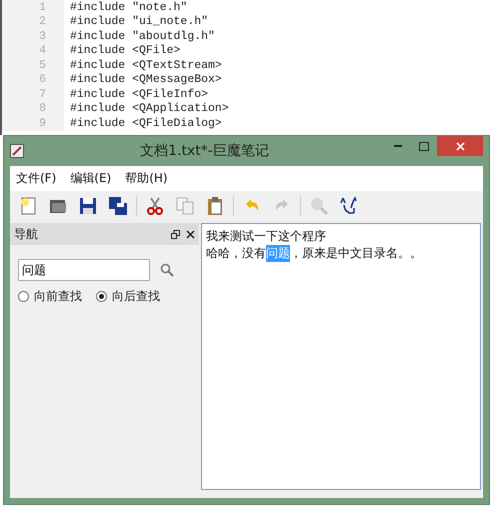  What do you see at coordinates (139, 94) in the screenshot?
I see `code-line: #include <QFileInfo>` at bounding box center [139, 94].